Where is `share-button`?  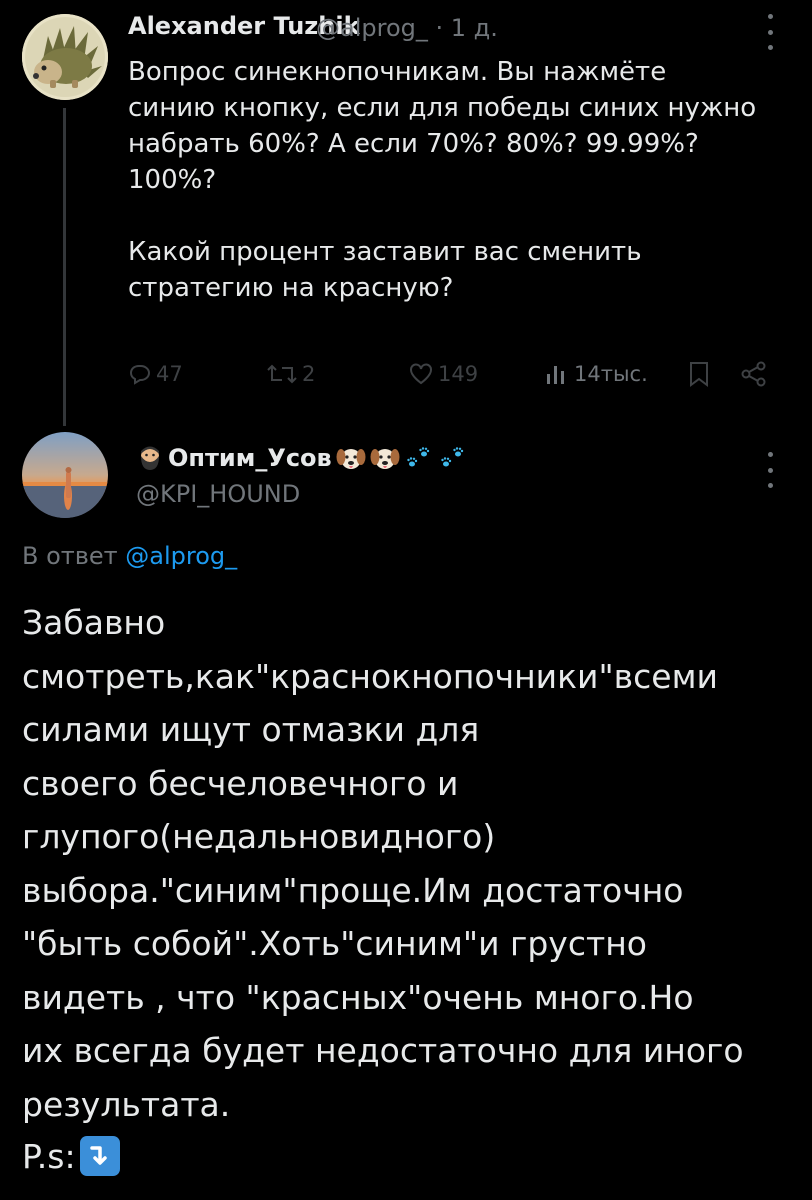 share-button is located at coordinates (754, 374).